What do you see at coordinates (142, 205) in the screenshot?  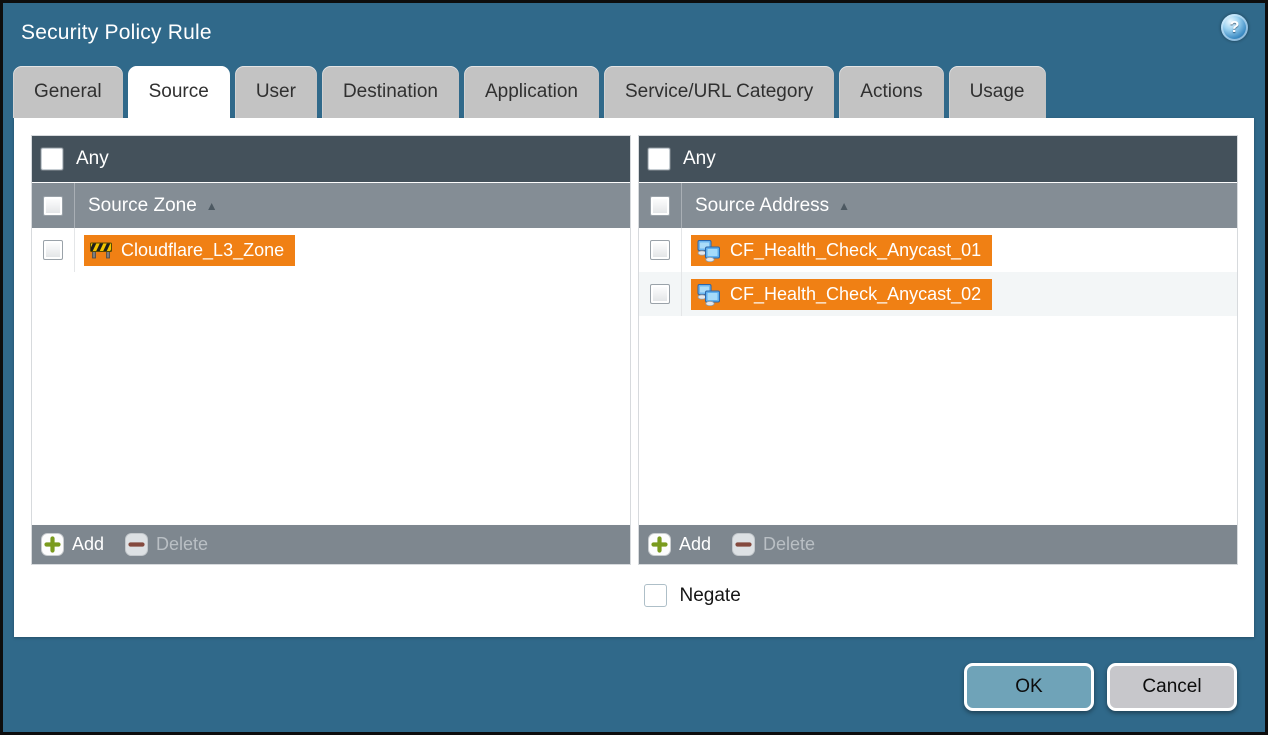 I see `column-title: Source Zone` at bounding box center [142, 205].